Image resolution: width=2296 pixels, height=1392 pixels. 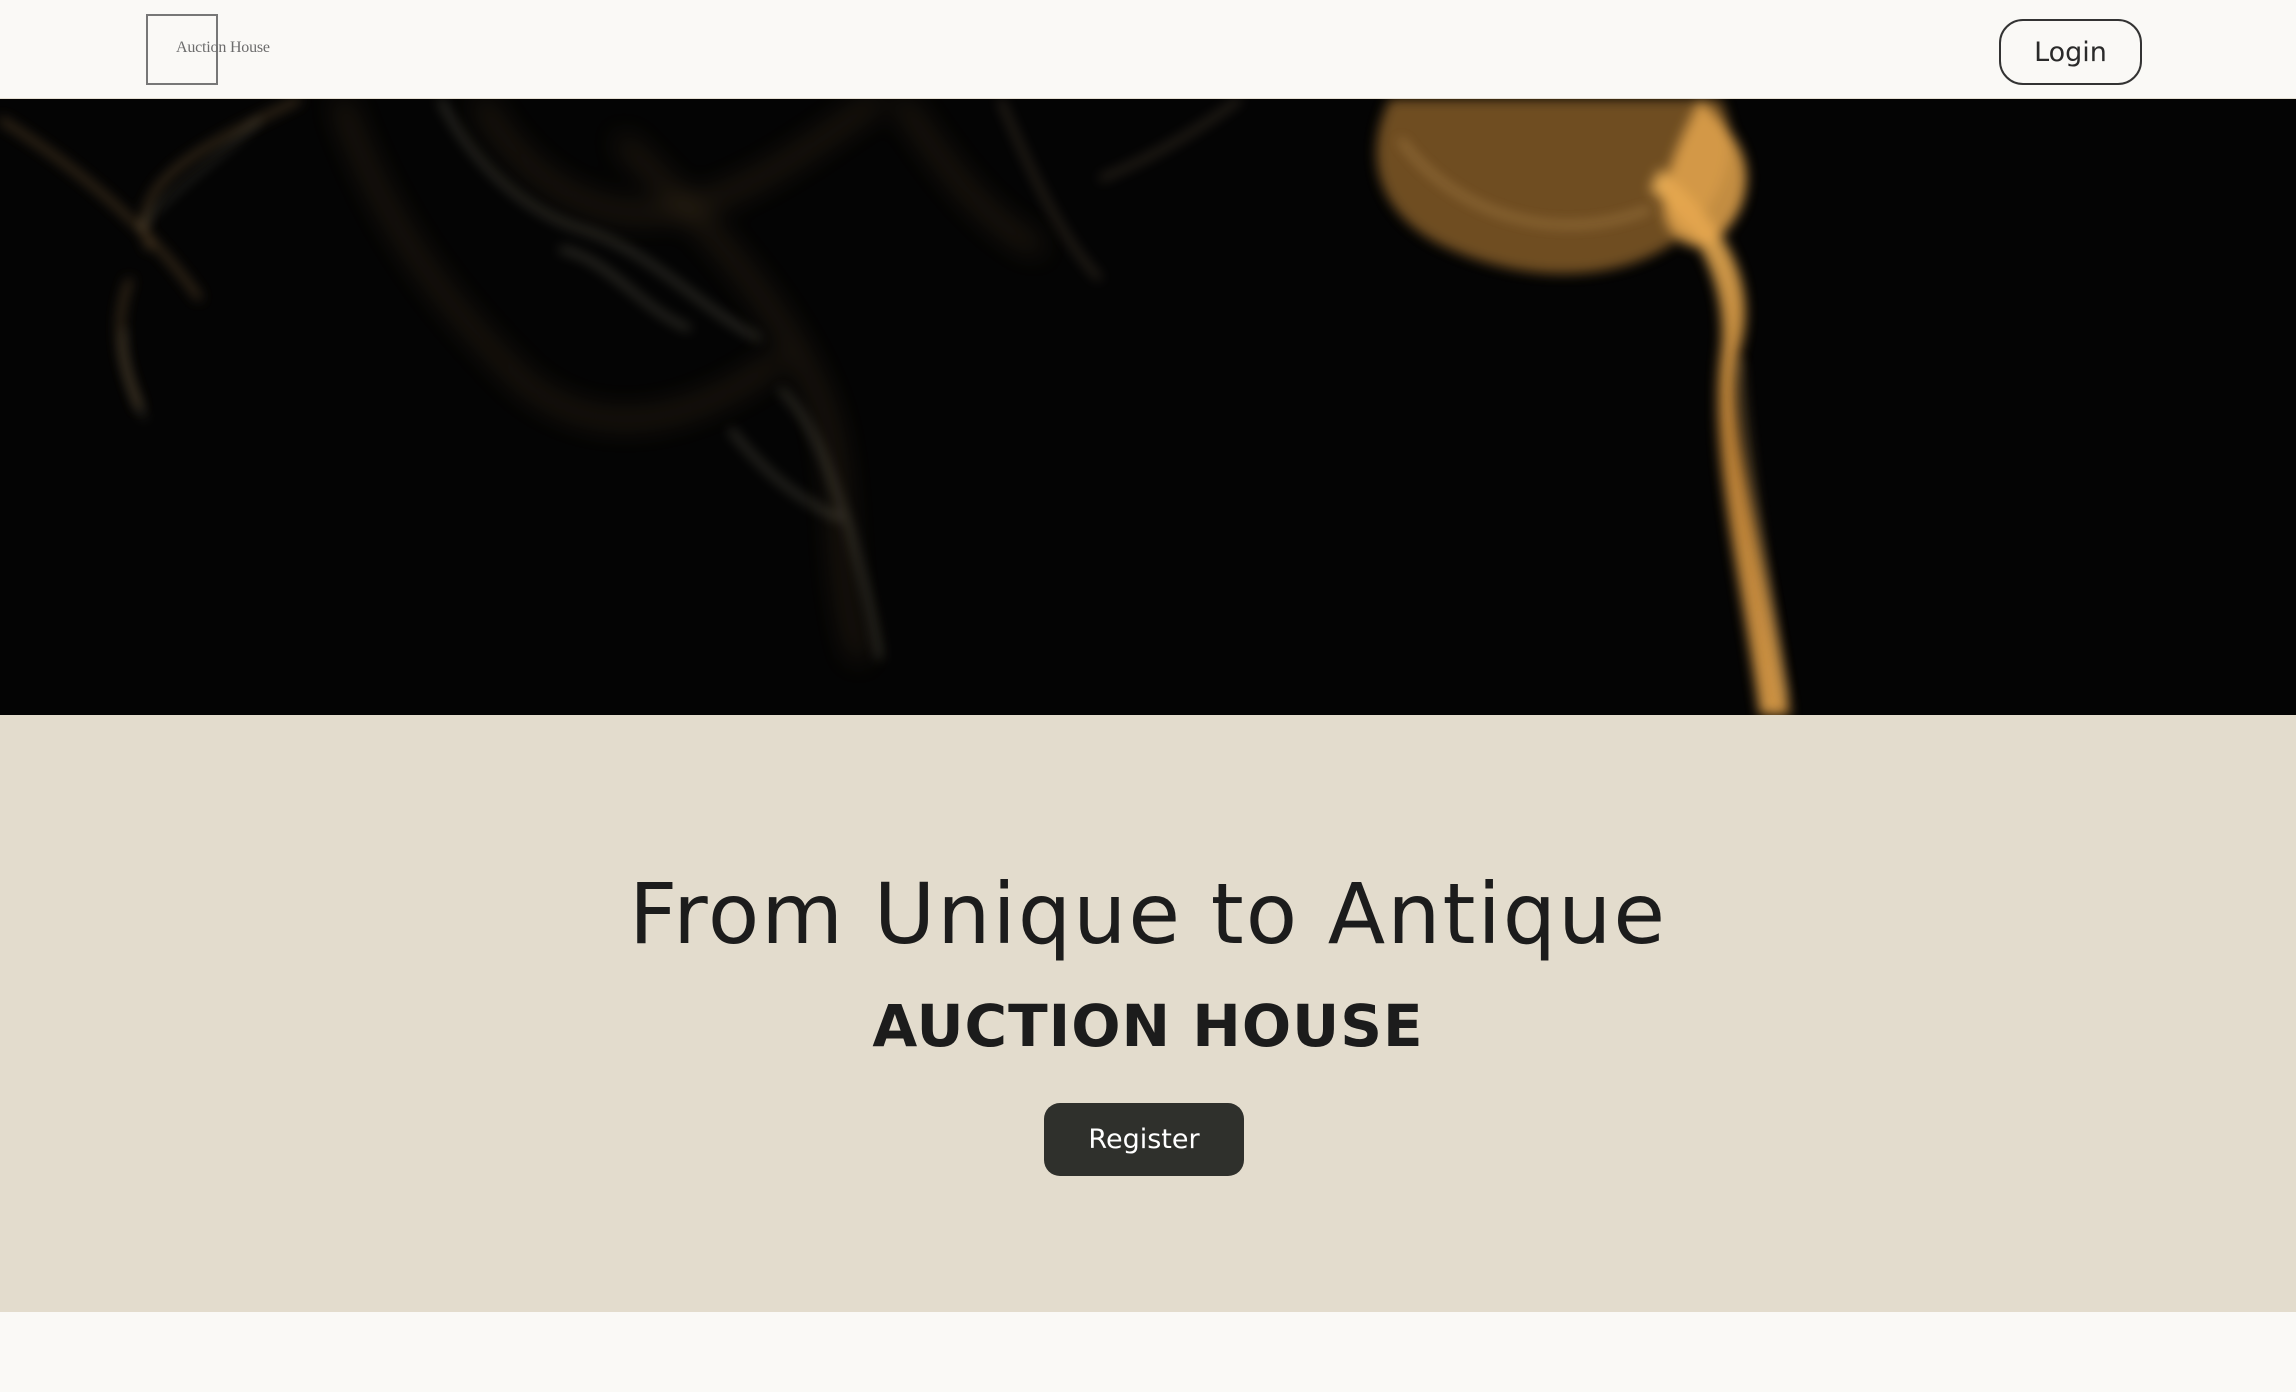 What do you see at coordinates (1144, 1139) in the screenshot?
I see `register-button: Register` at bounding box center [1144, 1139].